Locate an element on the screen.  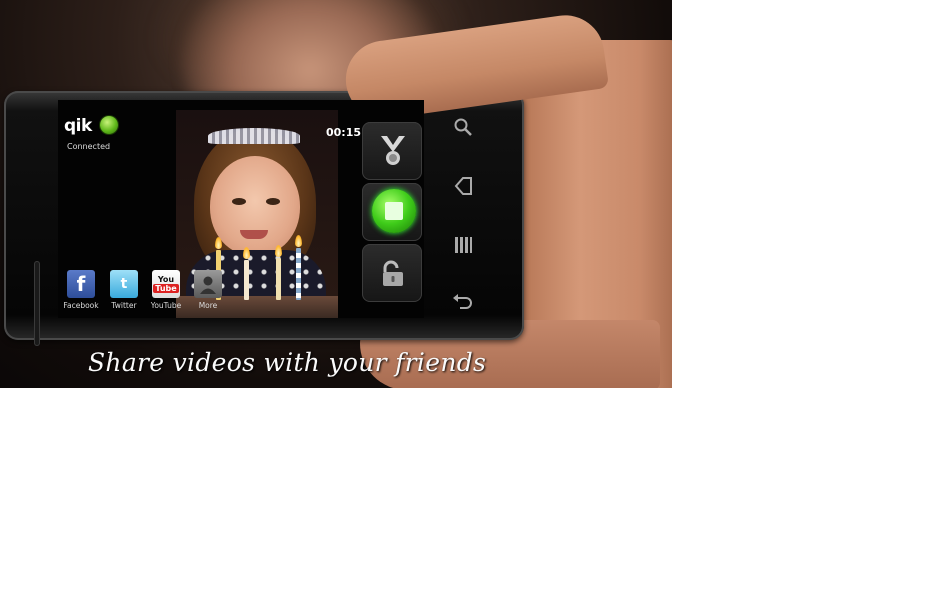
unlock-button is located at coordinates (392, 273).